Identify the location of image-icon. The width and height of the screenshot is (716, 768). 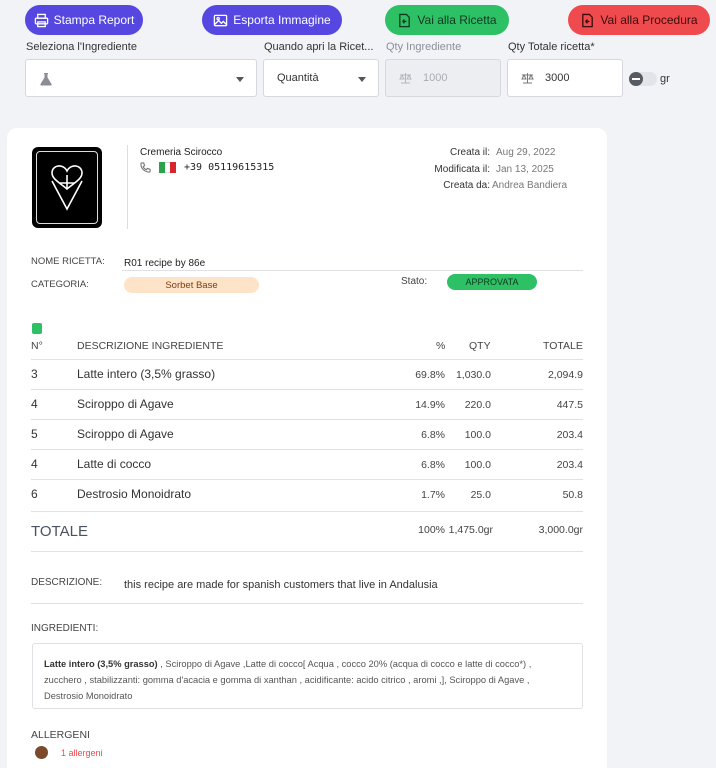
(221, 20).